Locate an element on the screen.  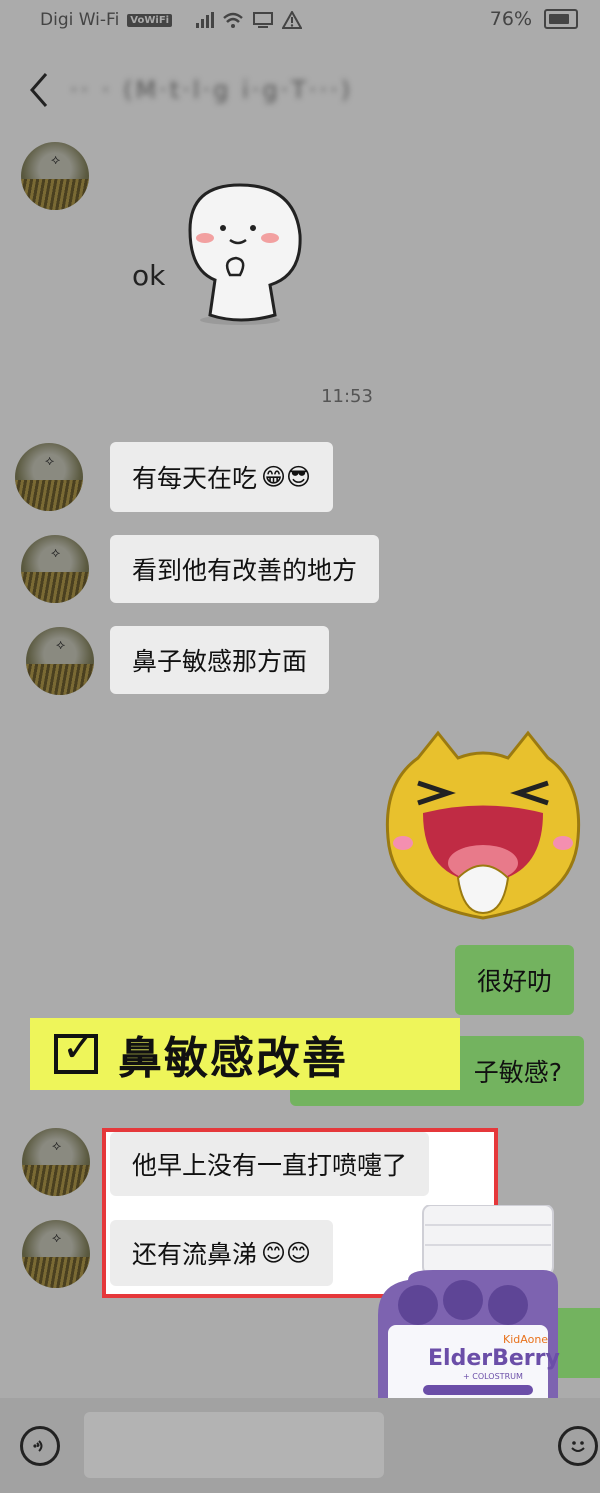
chevron-left-icon is located at coordinates (39, 90).